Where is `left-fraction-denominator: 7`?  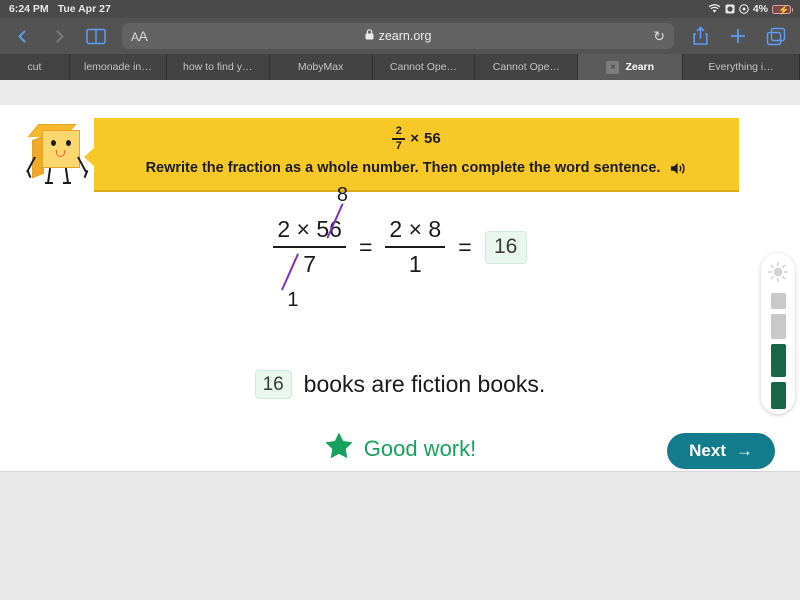
left-fraction-denominator: 7 is located at coordinates (310, 264).